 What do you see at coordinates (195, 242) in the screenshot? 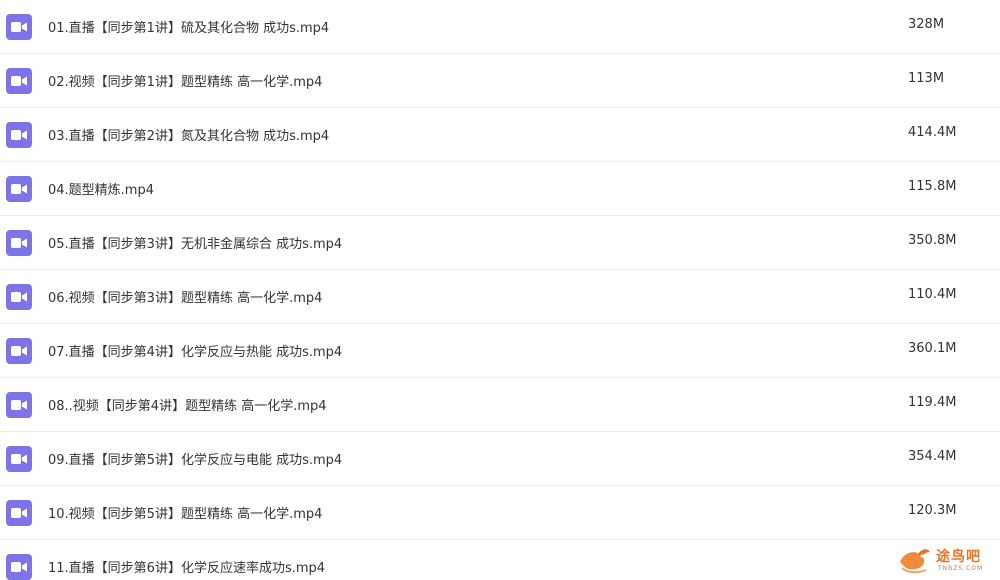
I see `file-name: 05.直播【同步第3讲】无机非金属综合 成功s.mp4` at bounding box center [195, 242].